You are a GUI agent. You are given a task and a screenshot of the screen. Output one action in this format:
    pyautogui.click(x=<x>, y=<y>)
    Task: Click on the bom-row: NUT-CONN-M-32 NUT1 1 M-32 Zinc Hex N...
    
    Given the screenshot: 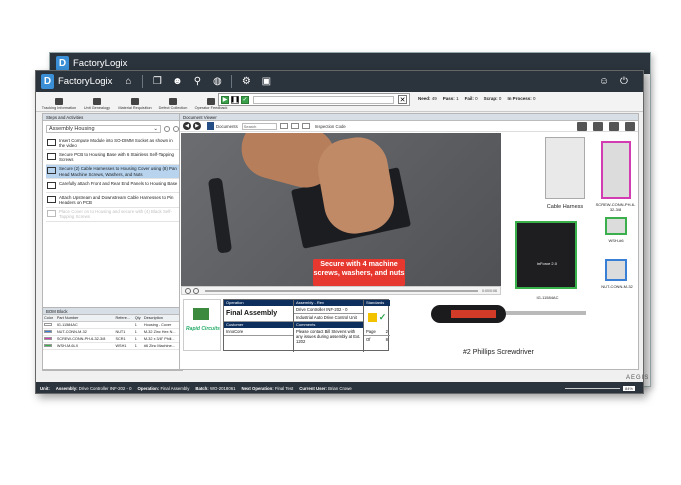 What is the action you would take?
    pyautogui.click(x=112, y=332)
    